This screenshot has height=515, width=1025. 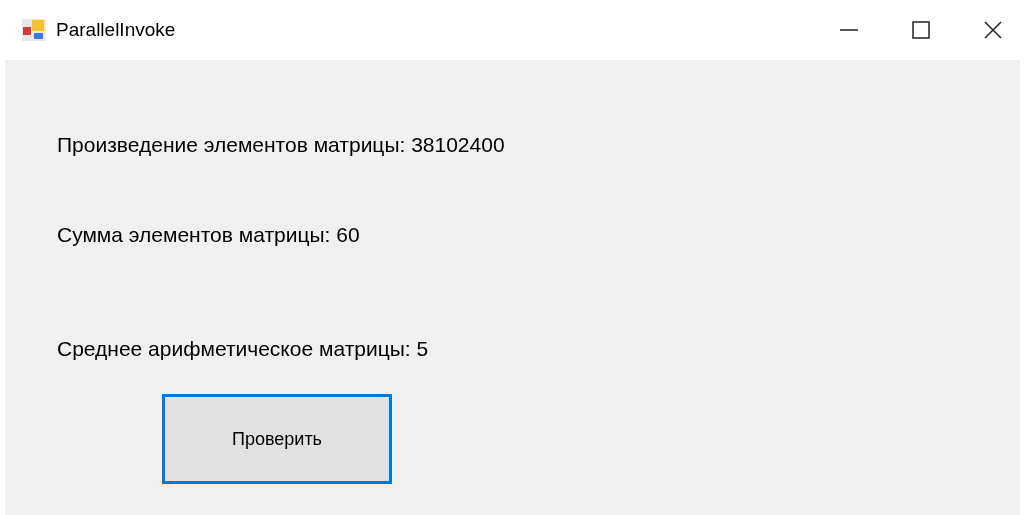 I want to click on app-icon, so click(x=34, y=30).